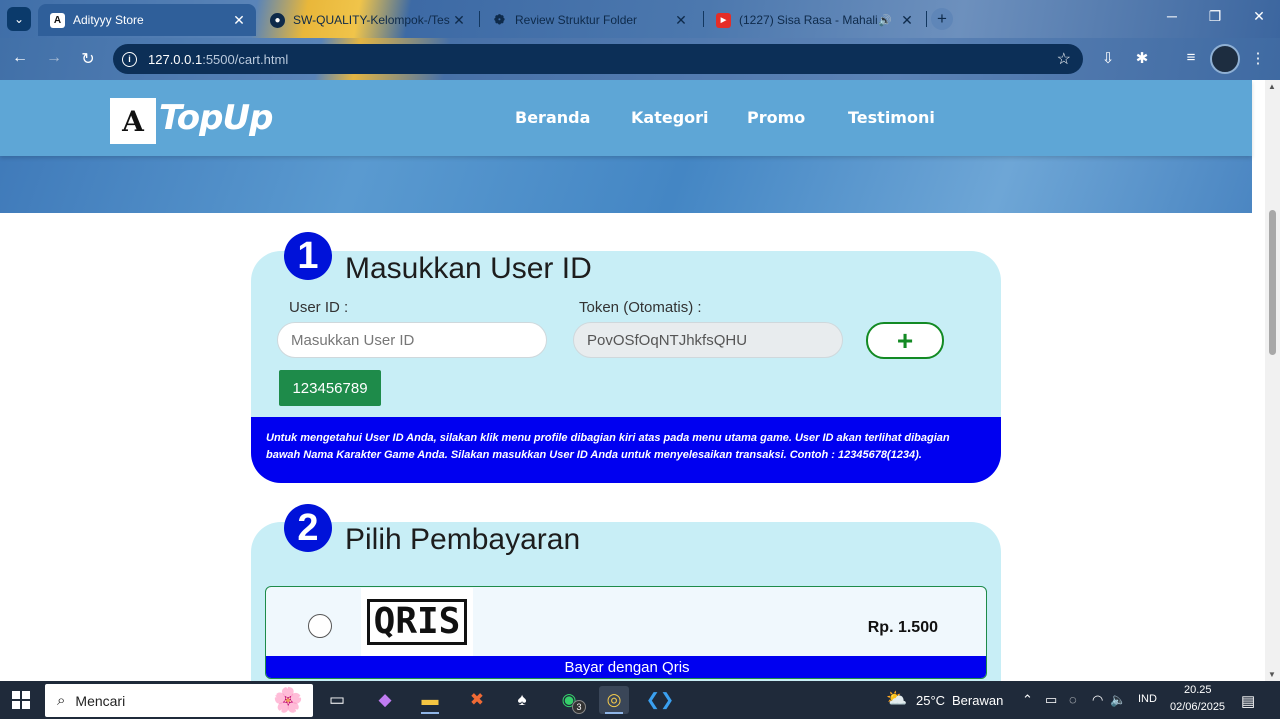 The width and height of the screenshot is (1280, 719). Describe the element at coordinates (175, 59) in the screenshot. I see `url-host: 127.0.0.1` at that location.